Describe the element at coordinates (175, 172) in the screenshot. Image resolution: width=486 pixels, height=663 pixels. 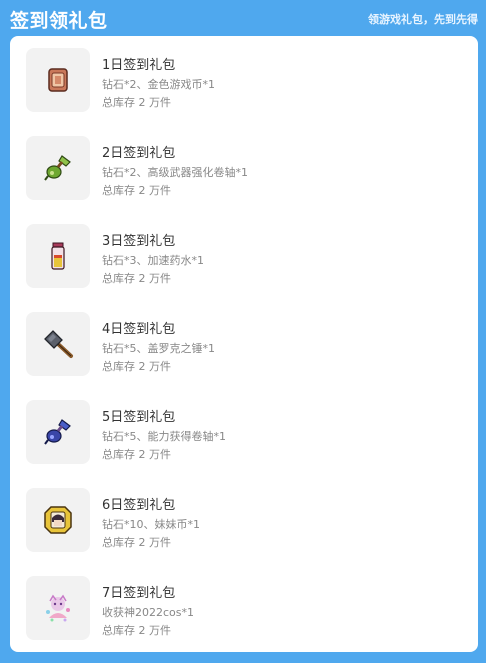
I see `gift-description: 钻石*2、高级武器强化卷轴*1` at that location.